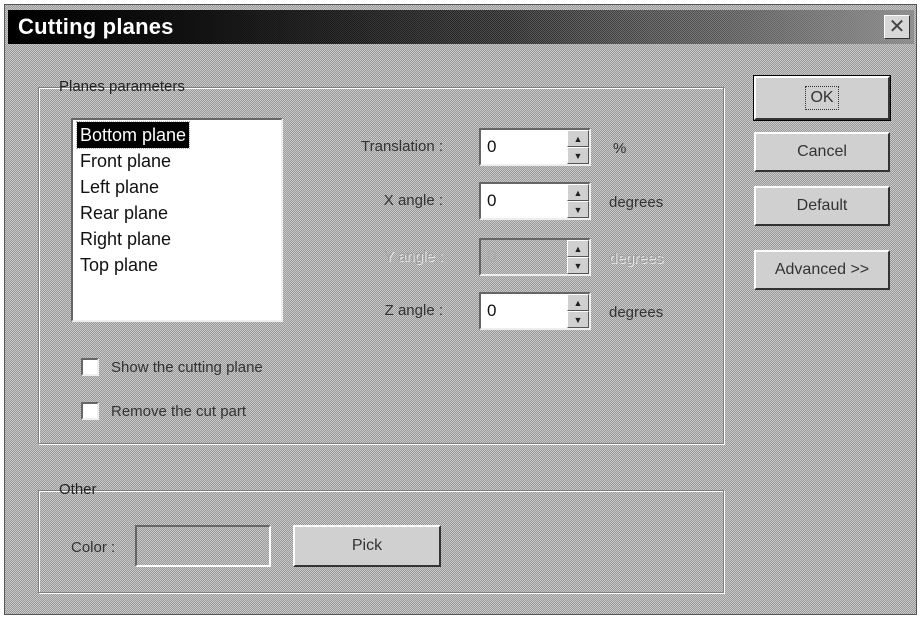  What do you see at coordinates (636, 312) in the screenshot?
I see `z-angle-unit: degrees` at bounding box center [636, 312].